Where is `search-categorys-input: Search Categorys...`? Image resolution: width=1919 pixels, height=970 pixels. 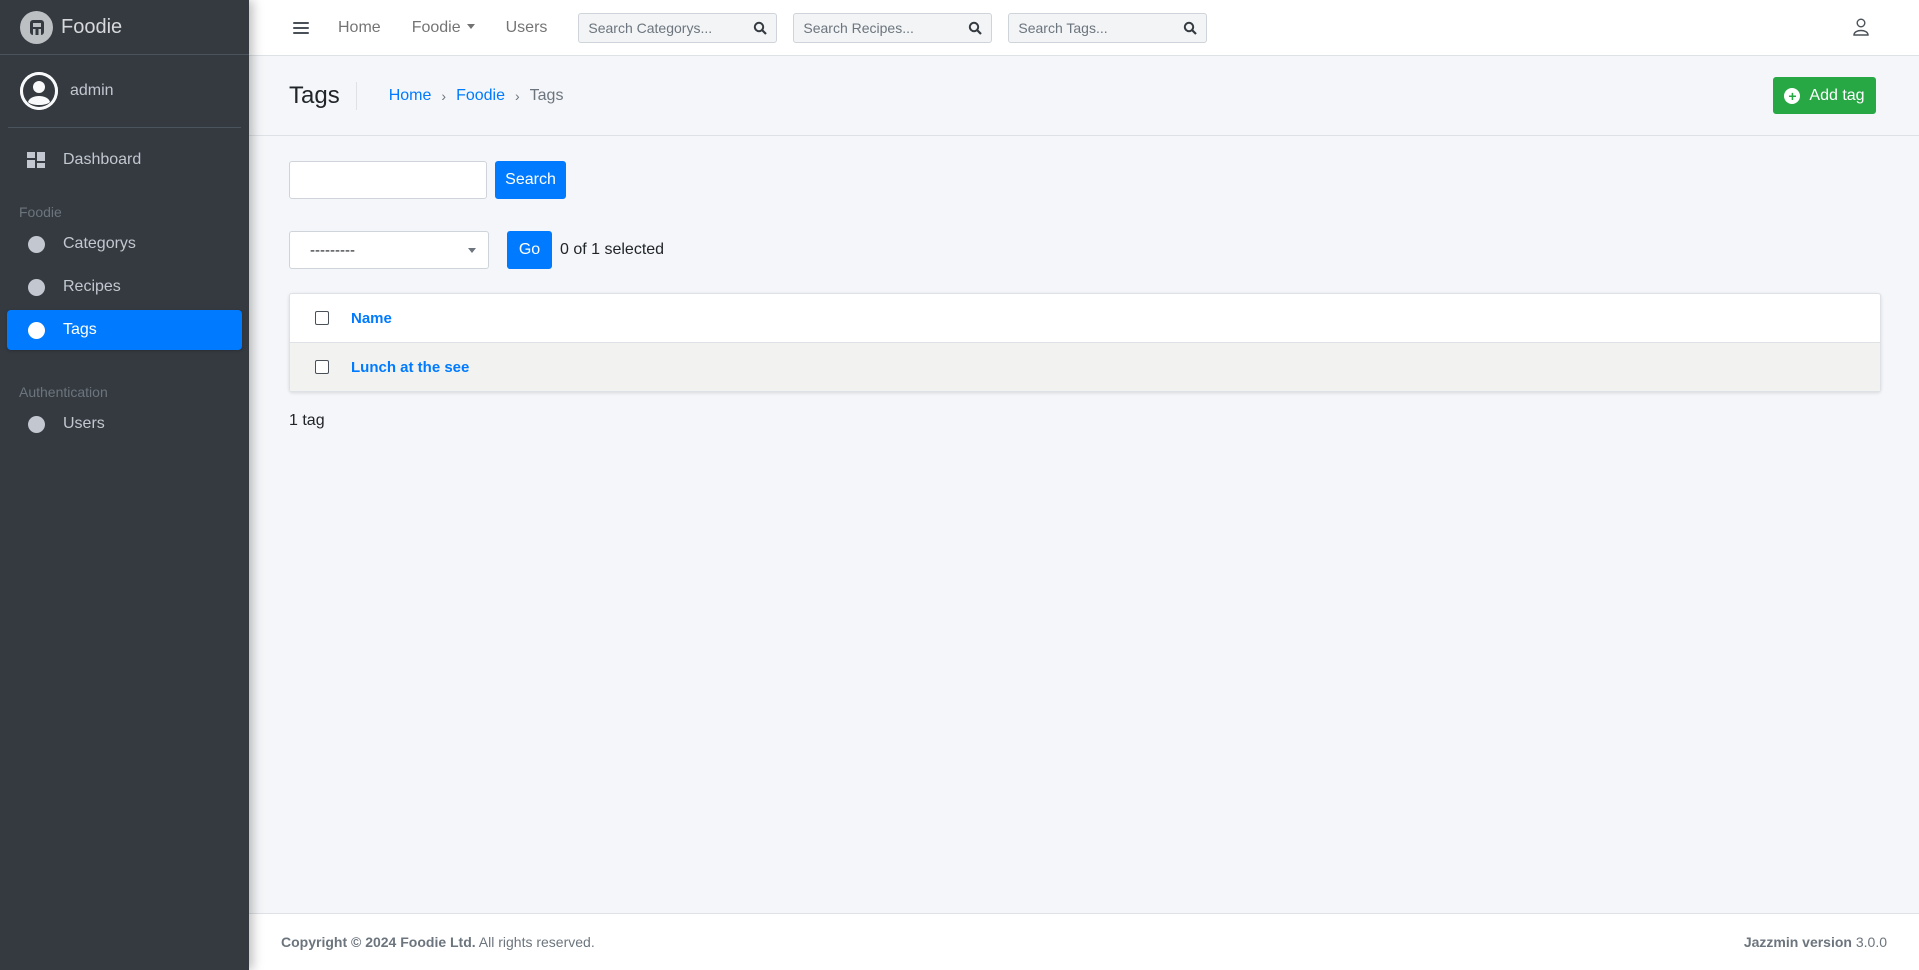 search-categorys-input: Search Categorys... is located at coordinates (678, 27).